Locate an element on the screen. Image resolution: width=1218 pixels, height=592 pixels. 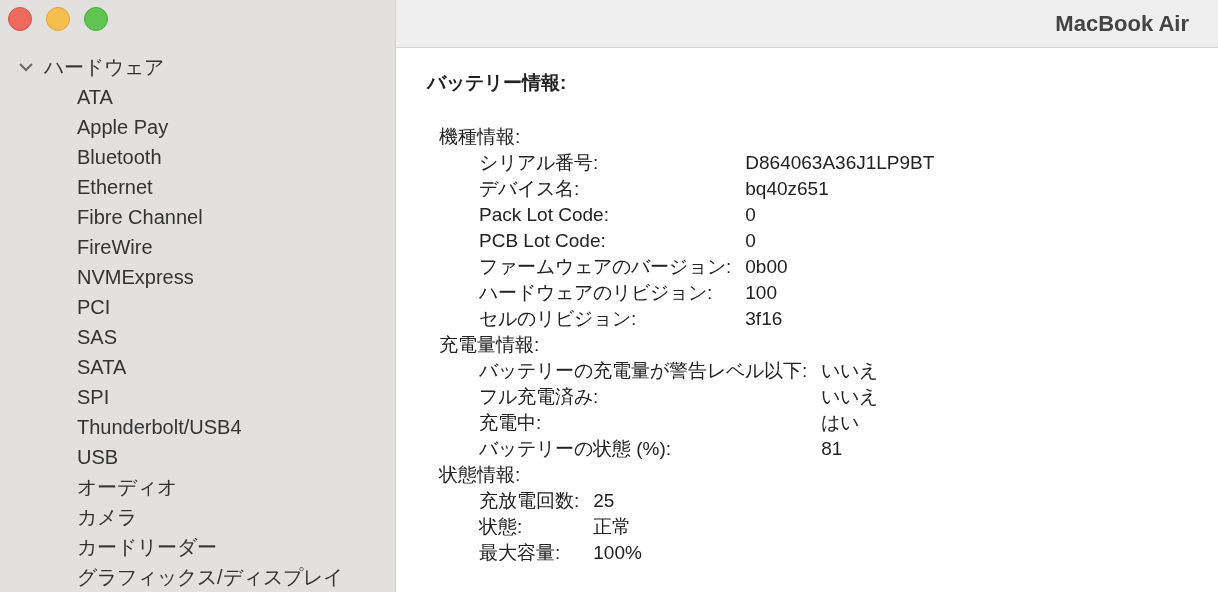
property-label: デバイス名: is located at coordinates (530, 189).